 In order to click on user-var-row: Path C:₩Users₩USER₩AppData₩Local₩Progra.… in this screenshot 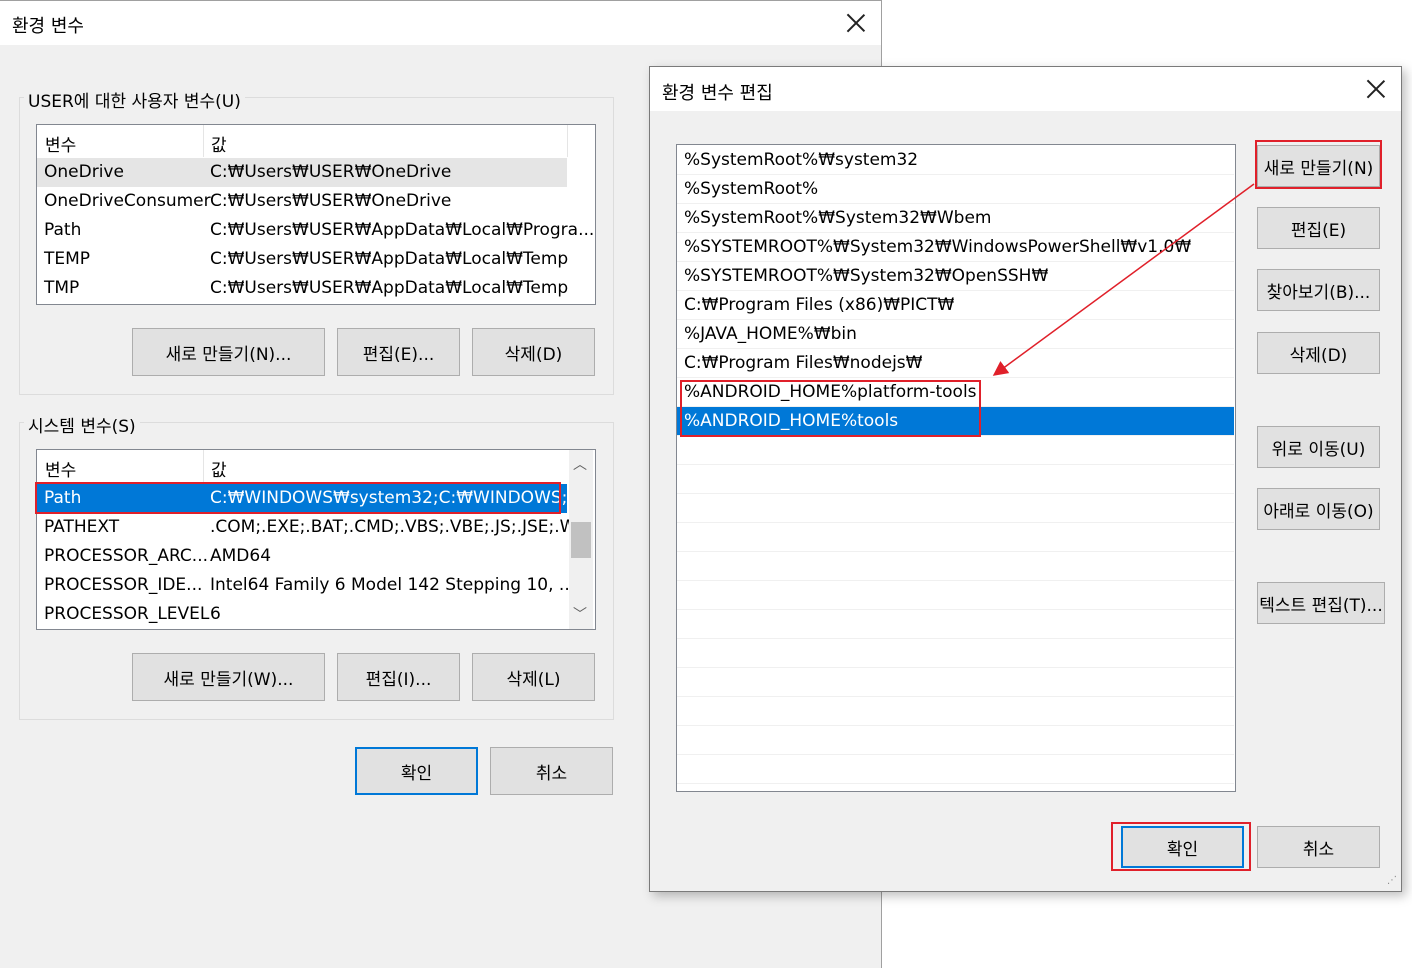, I will do `click(315, 230)`.